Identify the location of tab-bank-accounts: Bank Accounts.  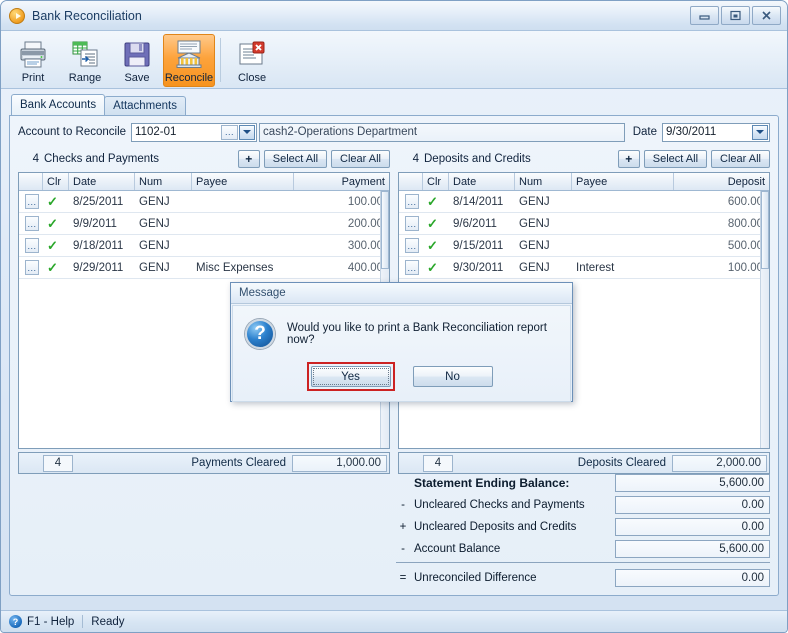
(58, 104).